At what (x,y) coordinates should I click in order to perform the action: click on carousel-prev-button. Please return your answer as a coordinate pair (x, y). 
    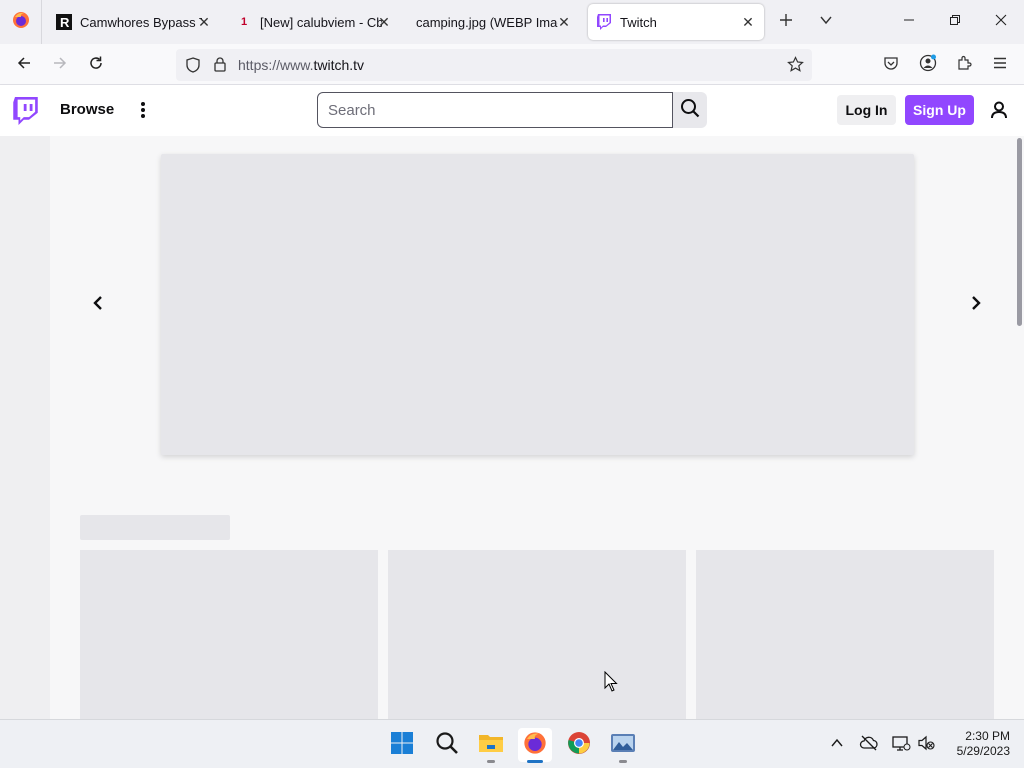
    Looking at the image, I should click on (98, 305).